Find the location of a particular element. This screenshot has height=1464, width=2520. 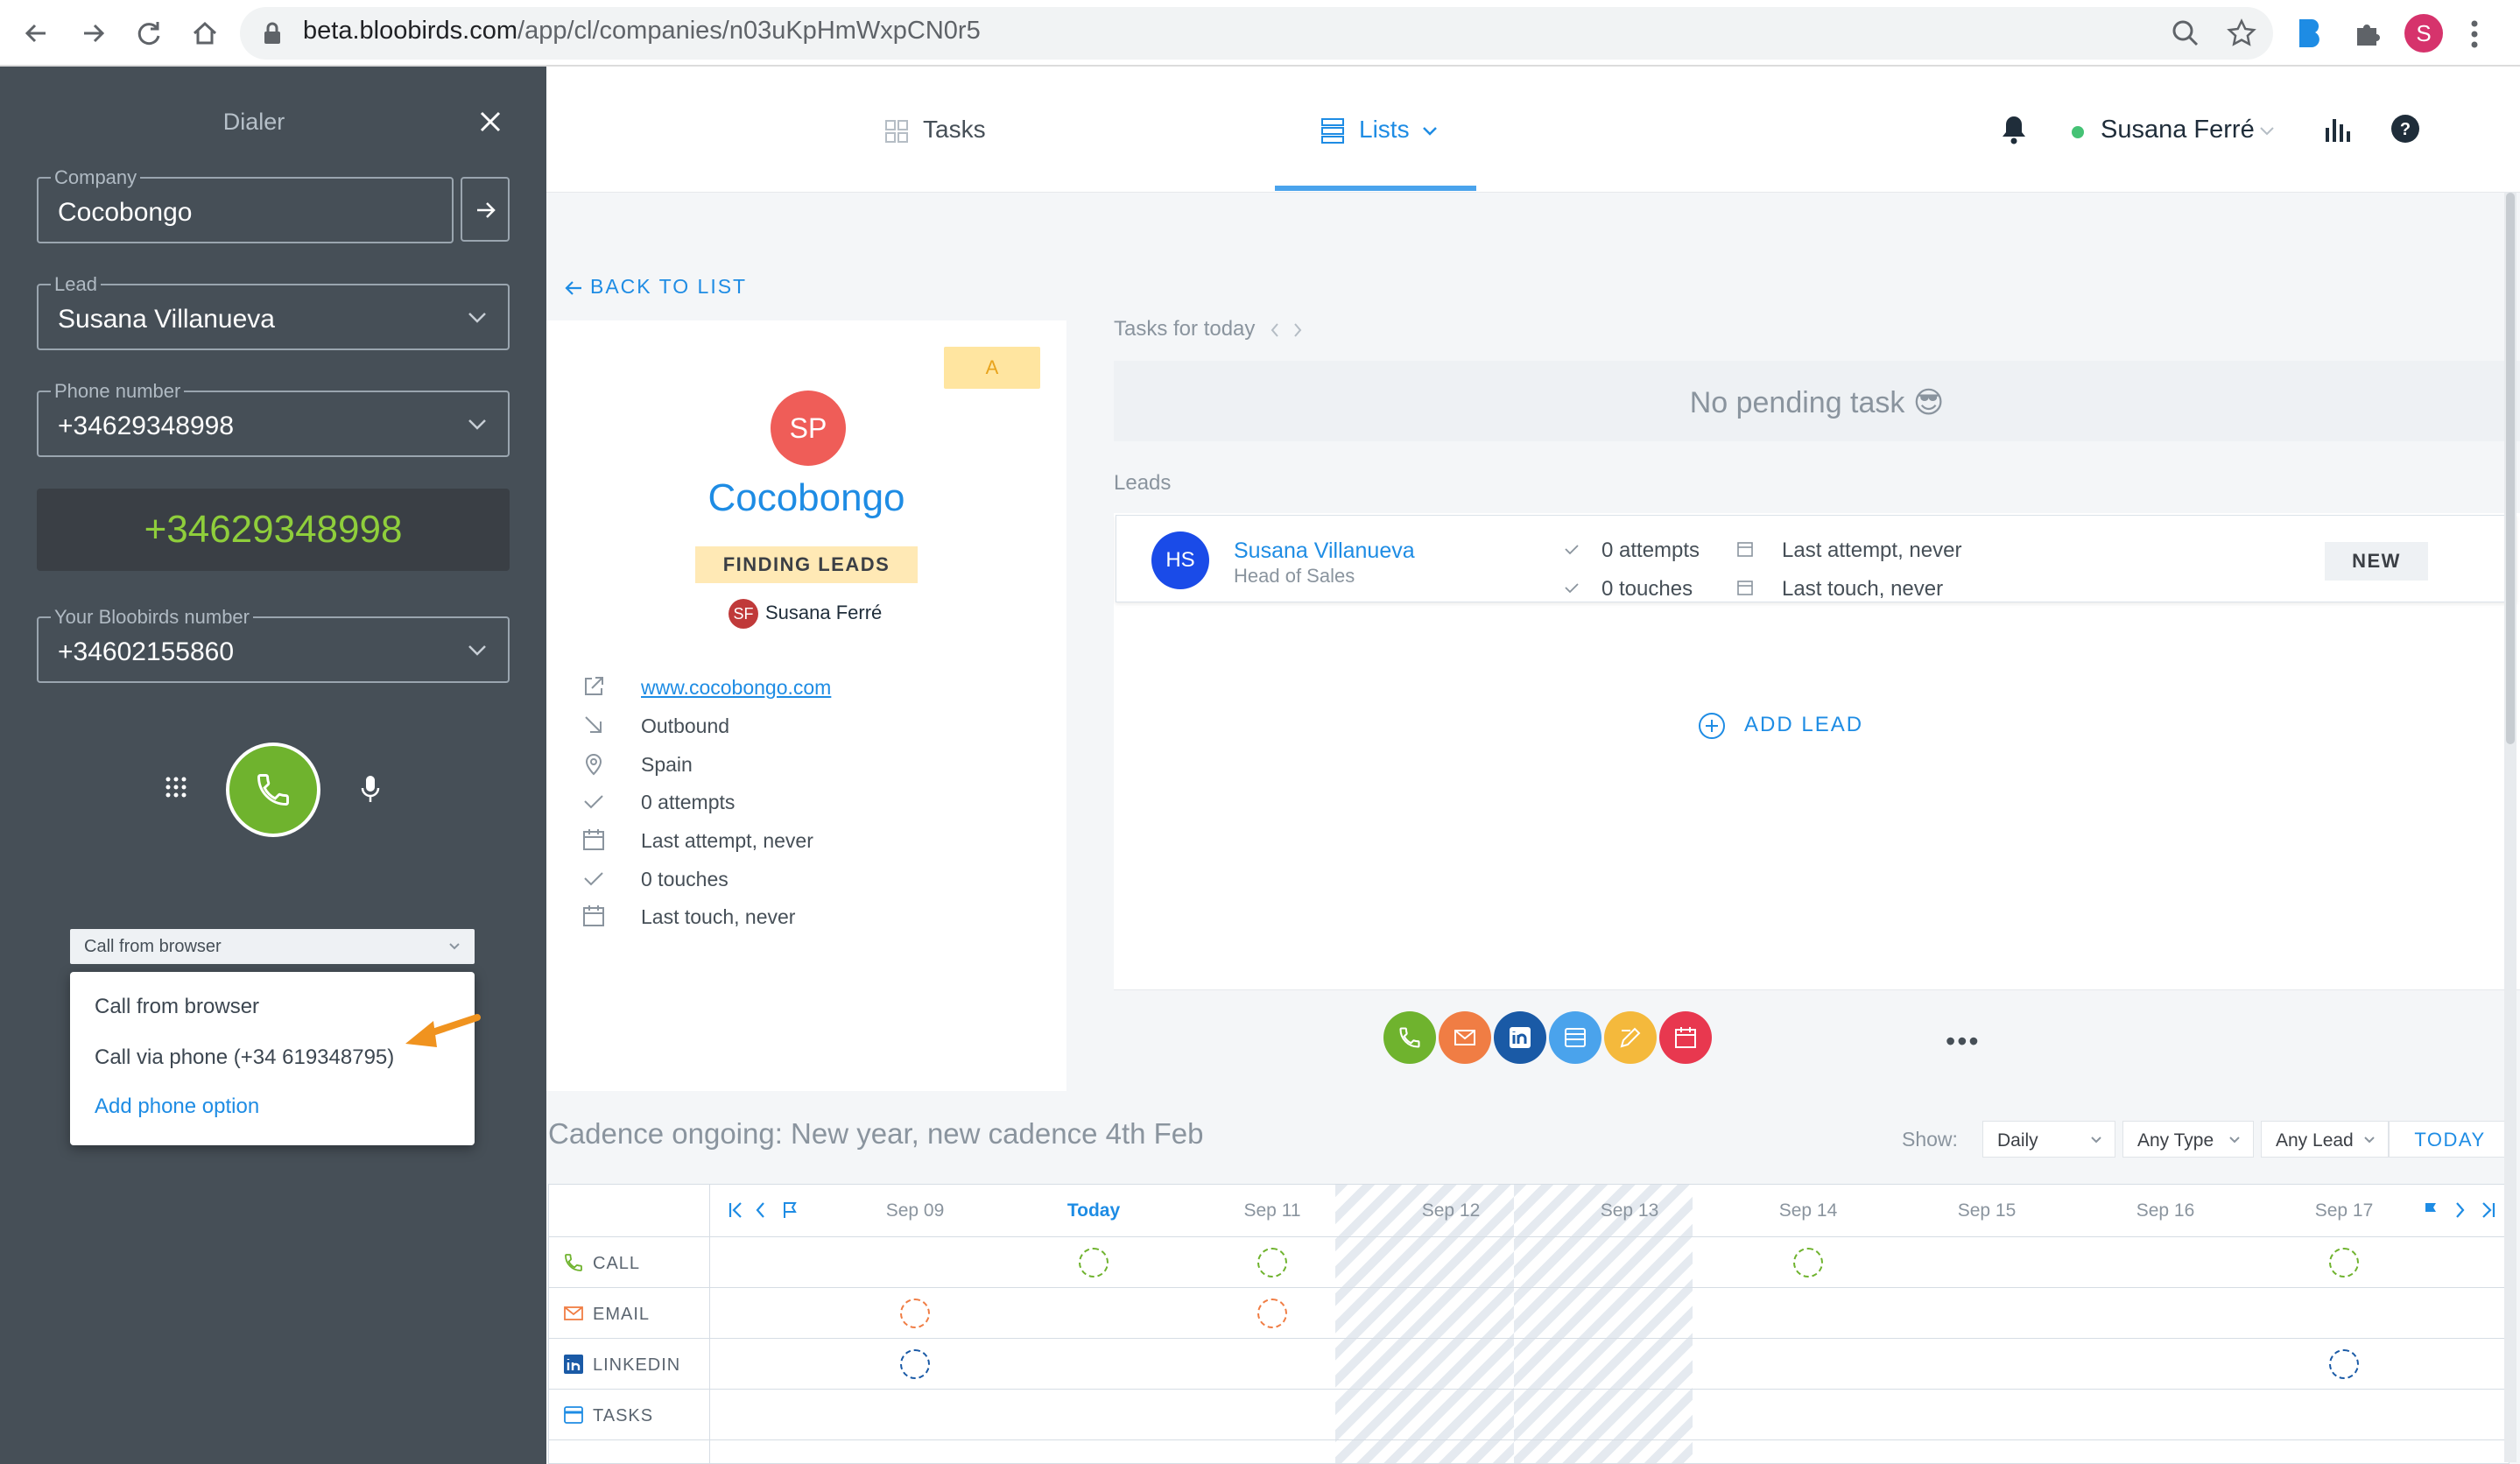

call-mode-select: Call from browser is located at coordinates (272, 946).